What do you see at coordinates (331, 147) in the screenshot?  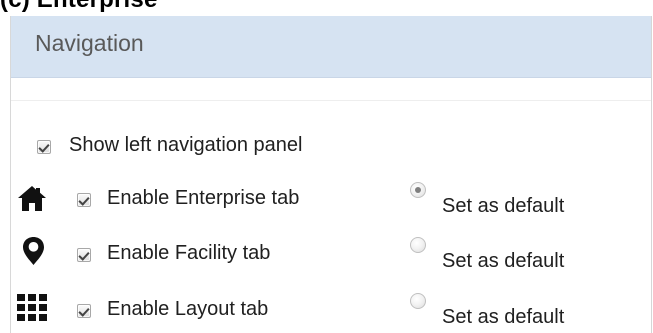 I see `show-left-navigation-option: Show left navigation panel` at bounding box center [331, 147].